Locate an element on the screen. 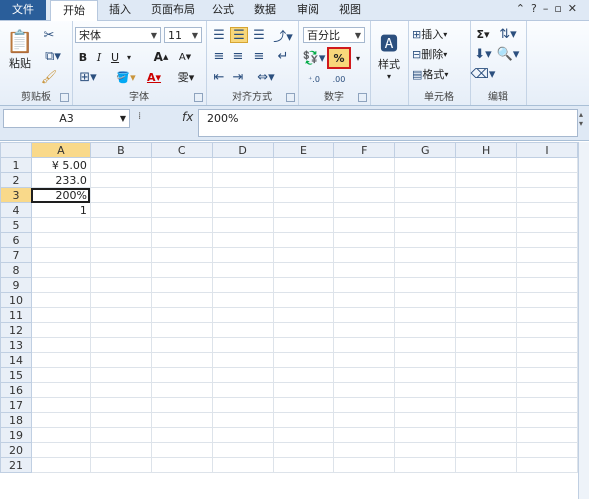 The width and height of the screenshot is (589, 499). cell-d7 is located at coordinates (242, 255).